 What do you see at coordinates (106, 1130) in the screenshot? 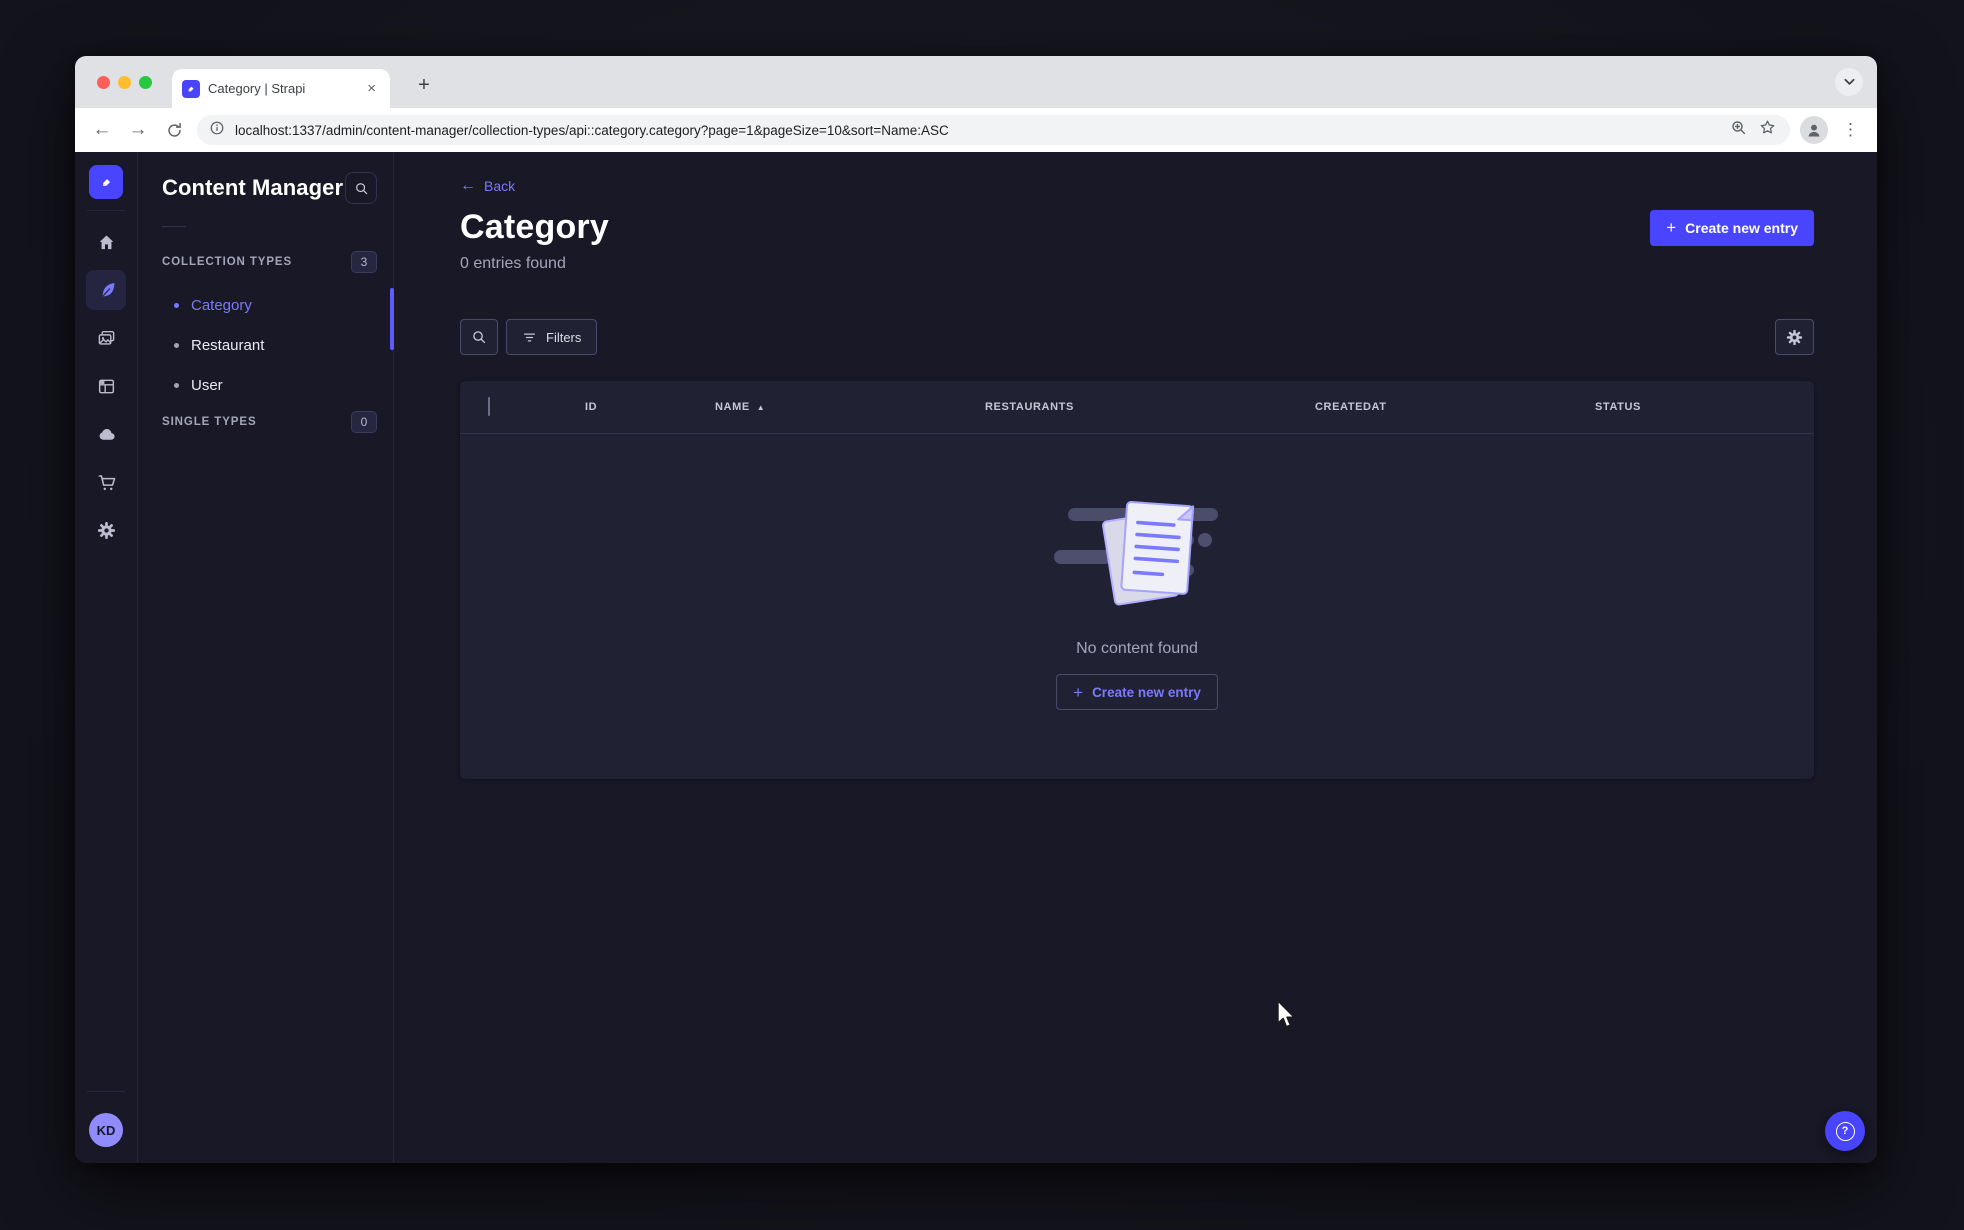
I see `user-avatar: KD` at bounding box center [106, 1130].